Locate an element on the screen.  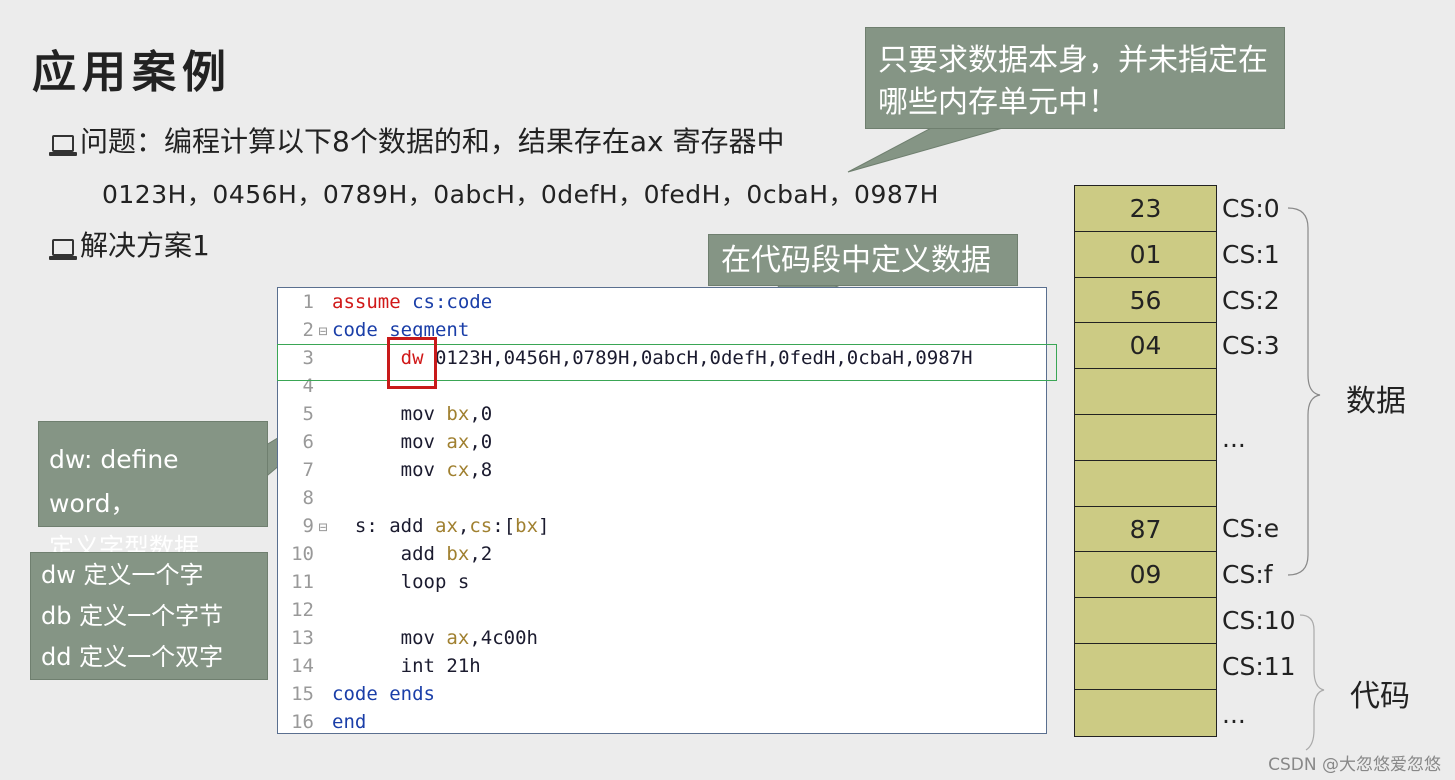
memory-address: CS:3 is located at coordinates (1251, 345).